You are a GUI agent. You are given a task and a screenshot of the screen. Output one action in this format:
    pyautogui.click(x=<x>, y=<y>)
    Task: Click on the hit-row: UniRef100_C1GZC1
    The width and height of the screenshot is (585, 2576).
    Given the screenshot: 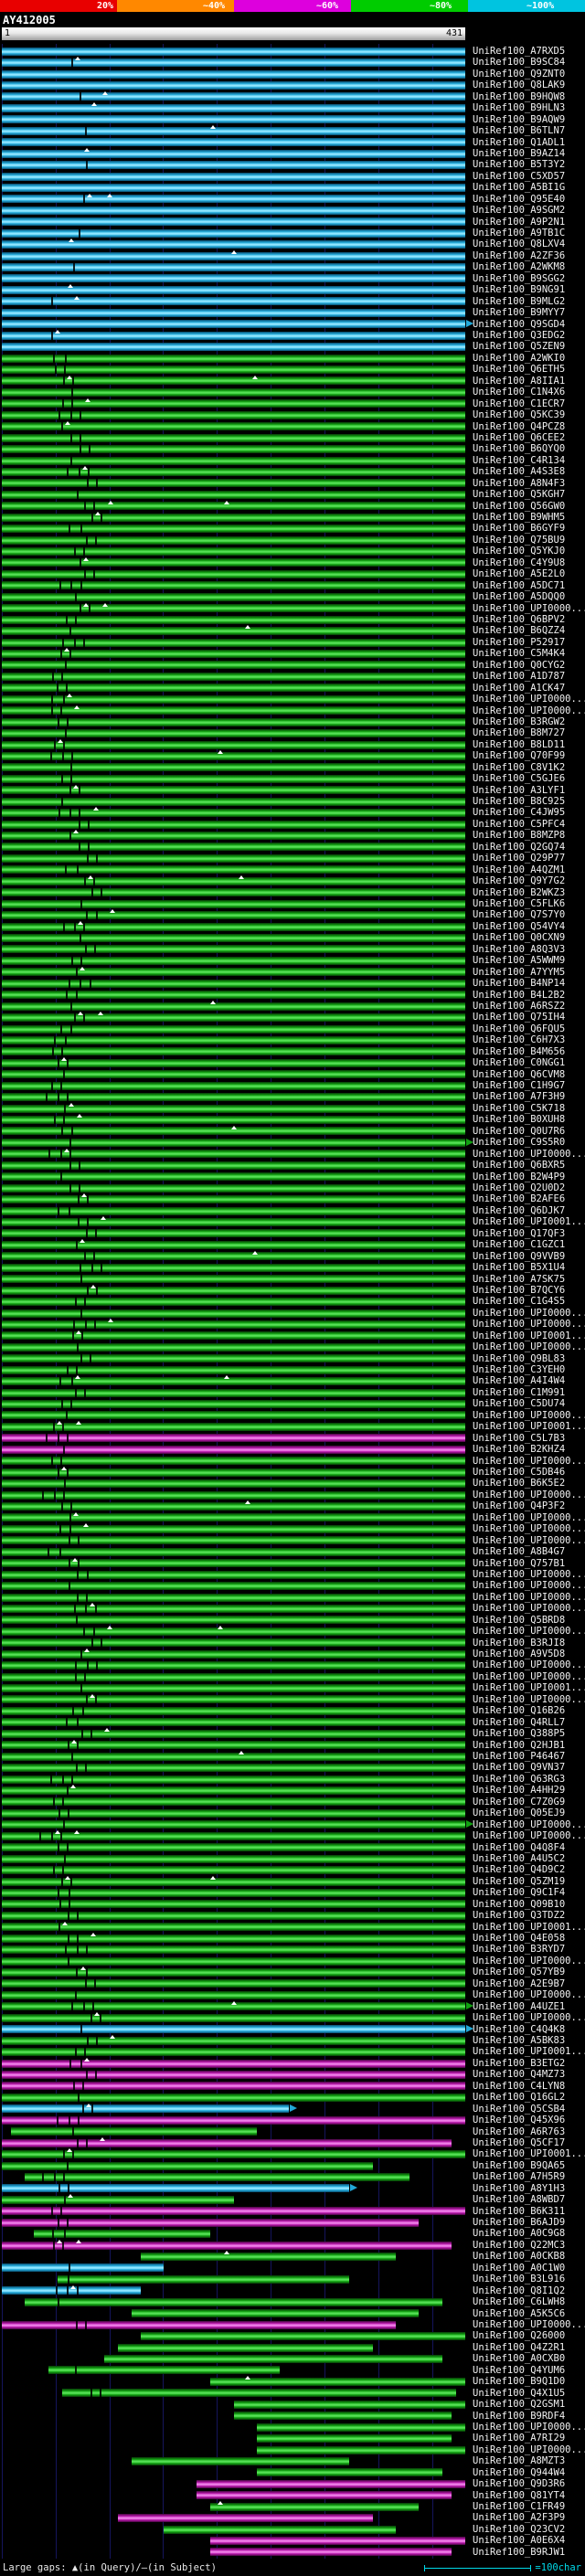 What is the action you would take?
    pyautogui.click(x=293, y=1244)
    